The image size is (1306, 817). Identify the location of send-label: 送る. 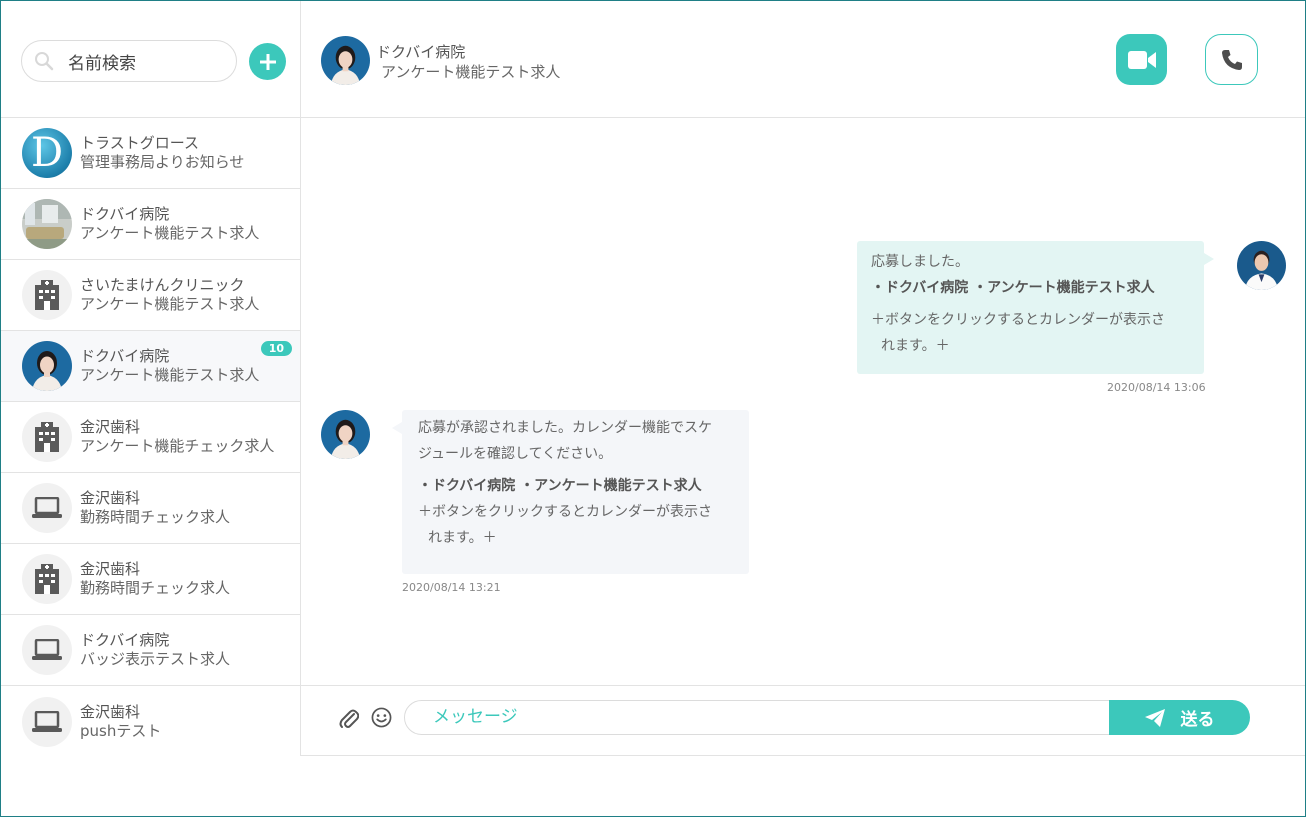
(1197, 720).